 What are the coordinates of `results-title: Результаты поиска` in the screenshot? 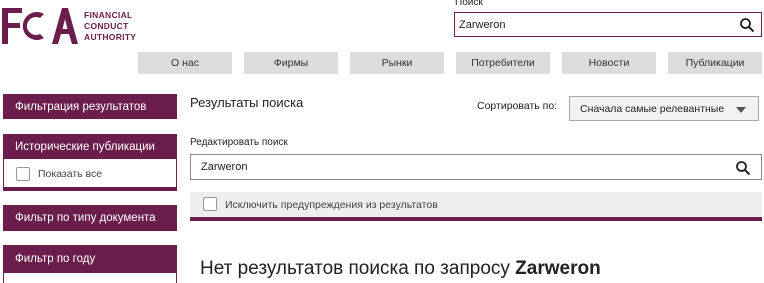 It's located at (247, 102).